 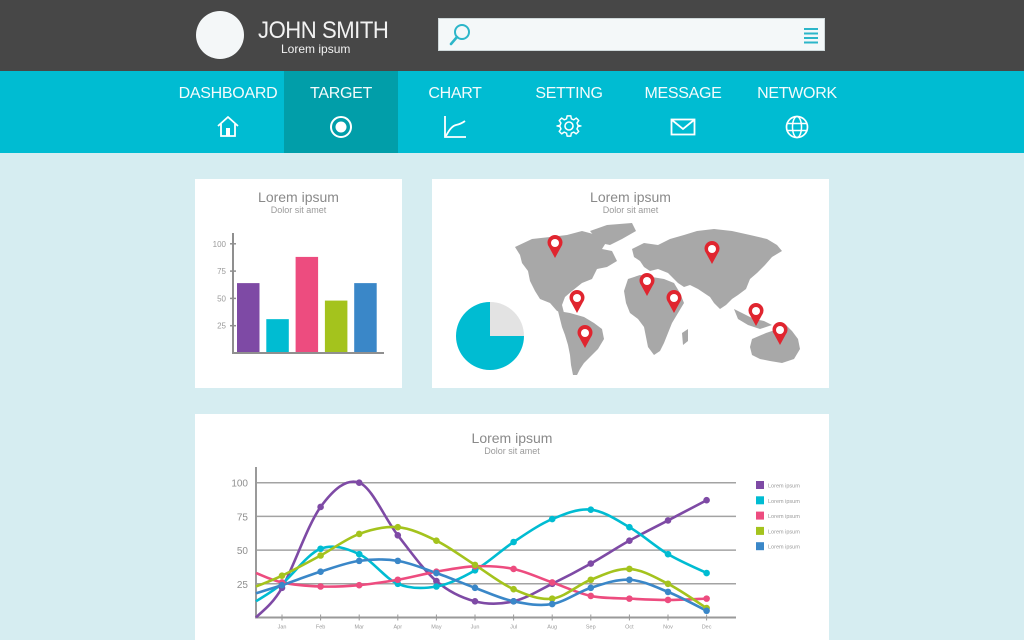 I want to click on x-tick-label: Mar, so click(x=359, y=628).